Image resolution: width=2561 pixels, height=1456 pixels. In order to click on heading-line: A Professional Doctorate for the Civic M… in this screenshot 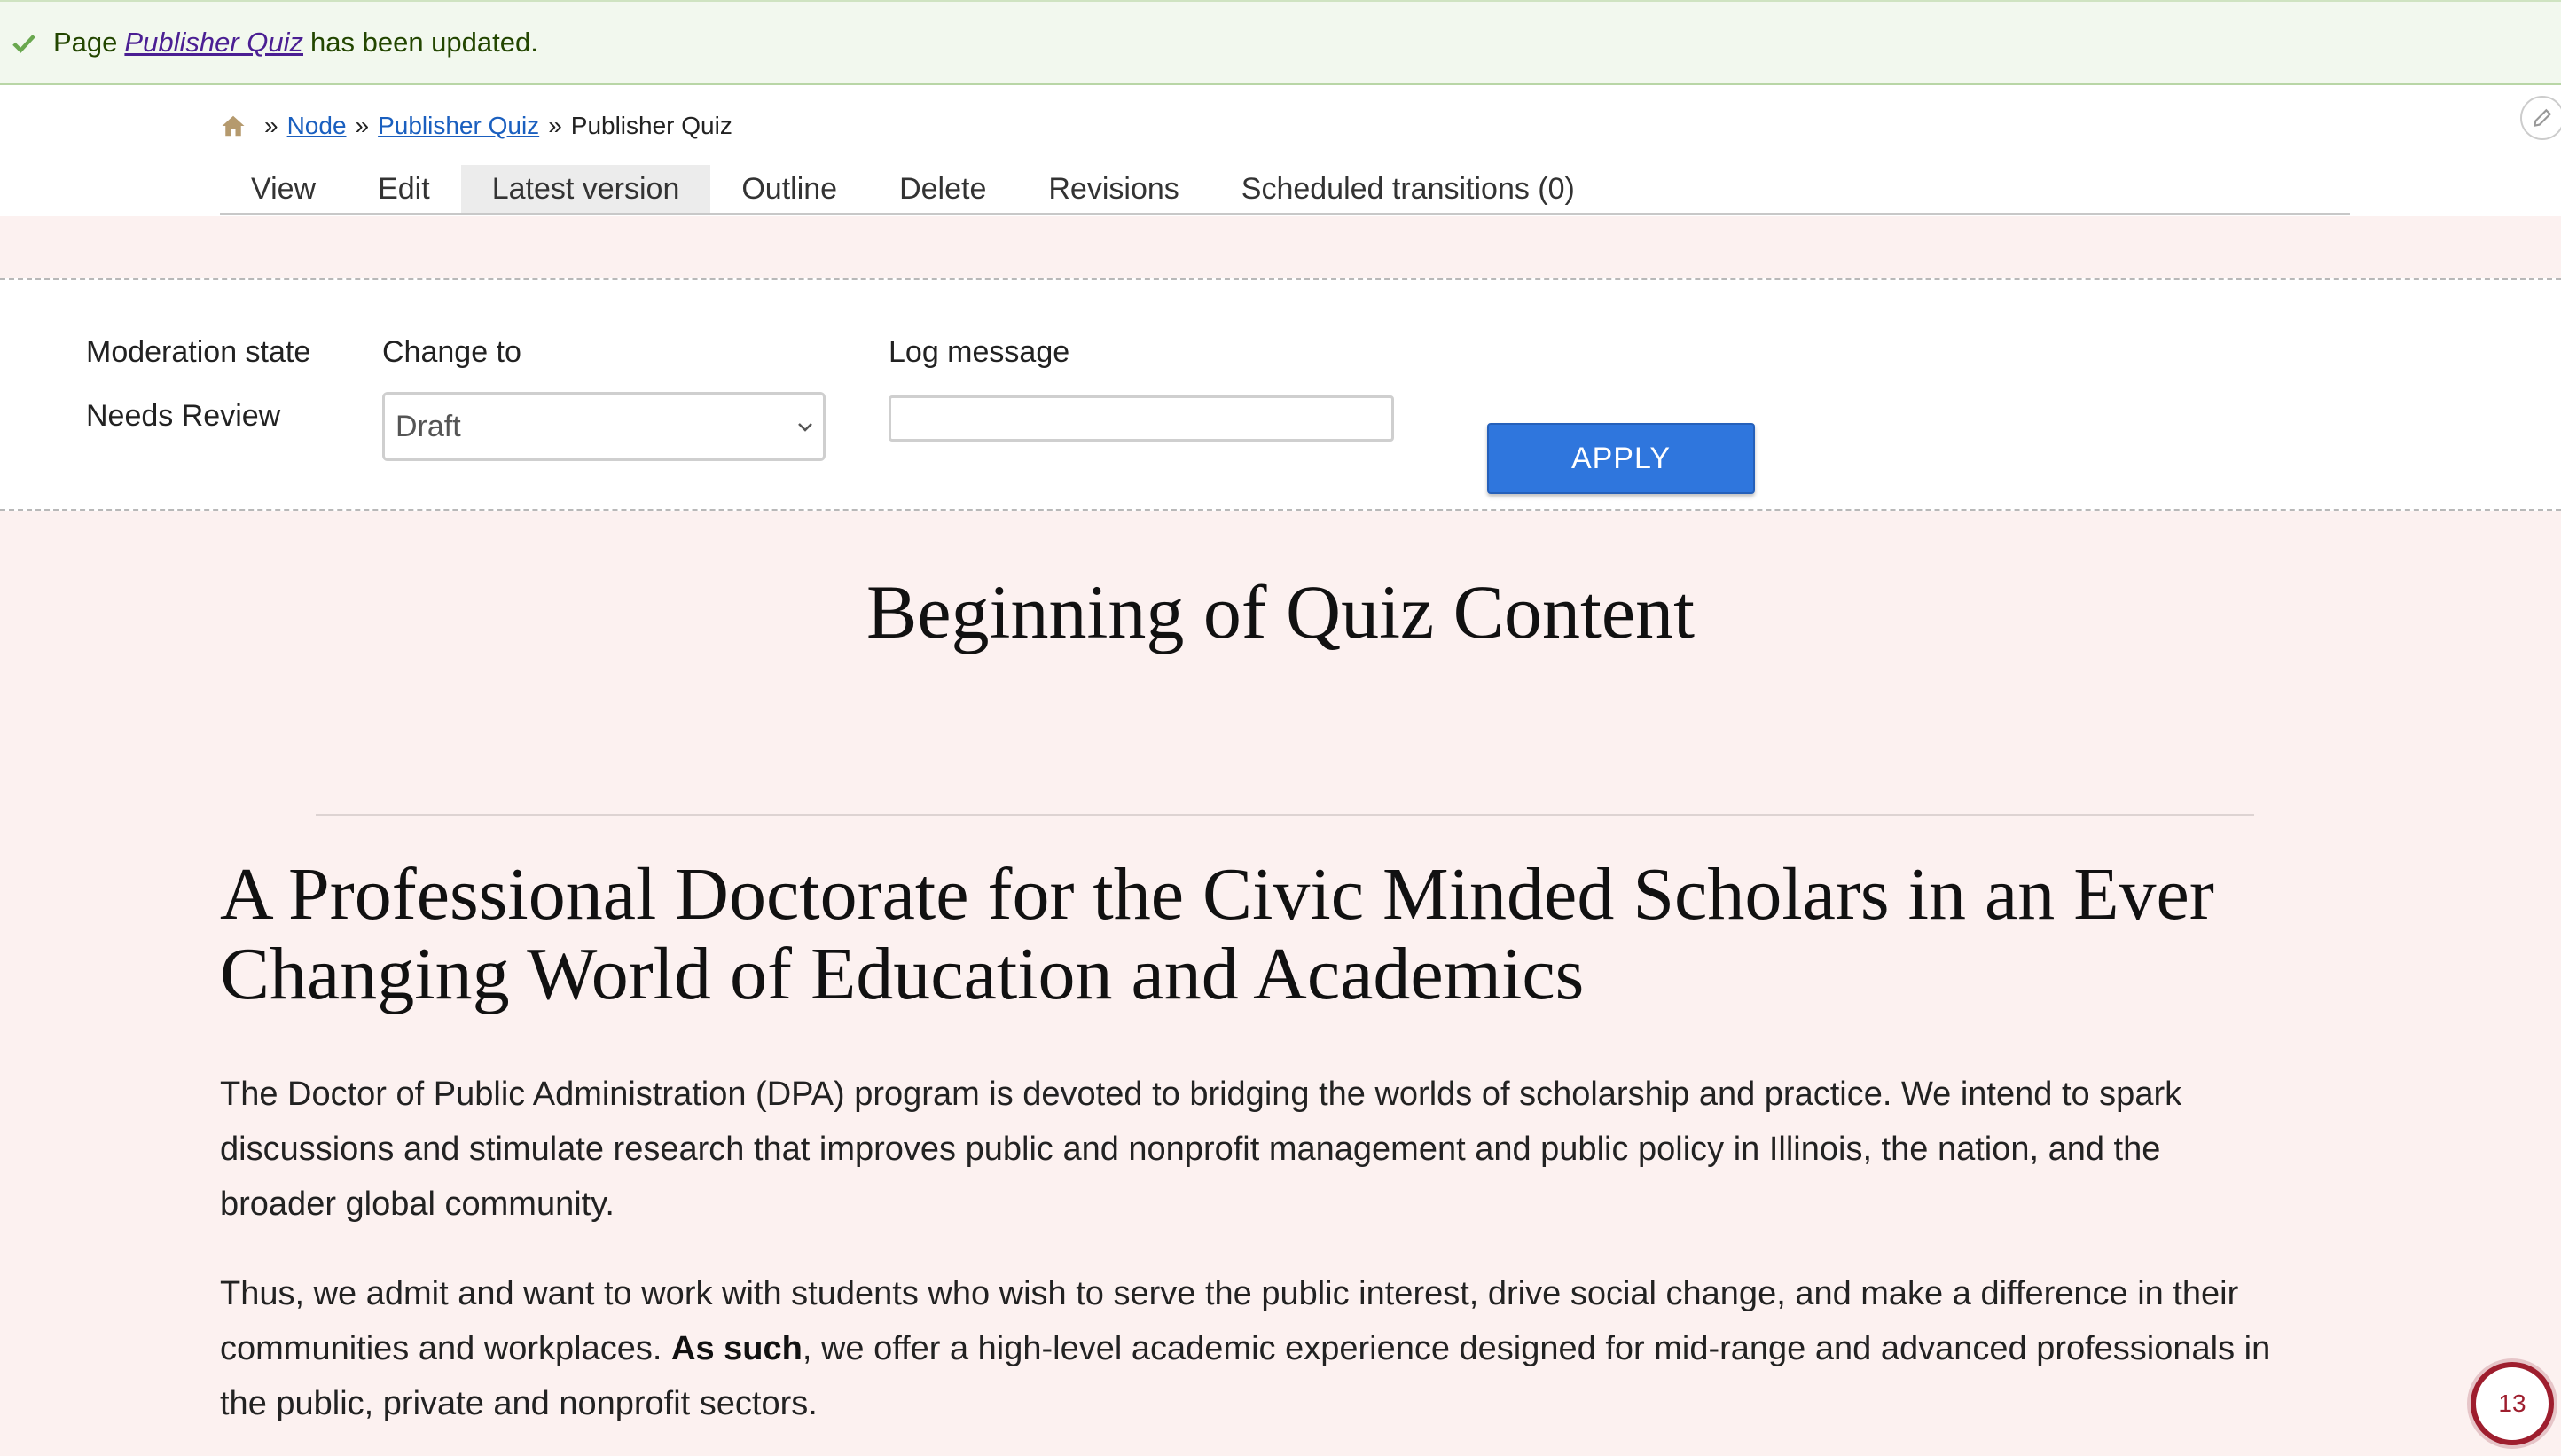, I will do `click(1217, 894)`.